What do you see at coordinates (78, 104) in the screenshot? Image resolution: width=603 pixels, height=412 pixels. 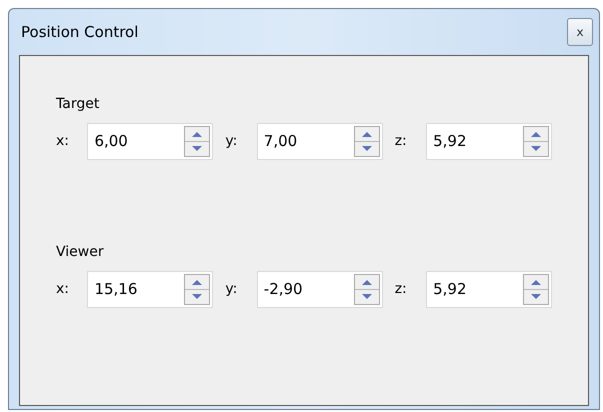 I see `group-label: Target` at bounding box center [78, 104].